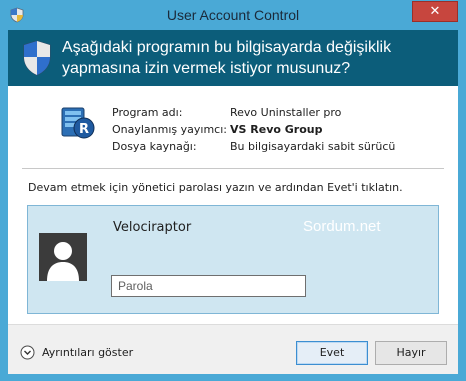 This screenshot has height=381, width=466. I want to click on yes-button: Evet, so click(332, 353).